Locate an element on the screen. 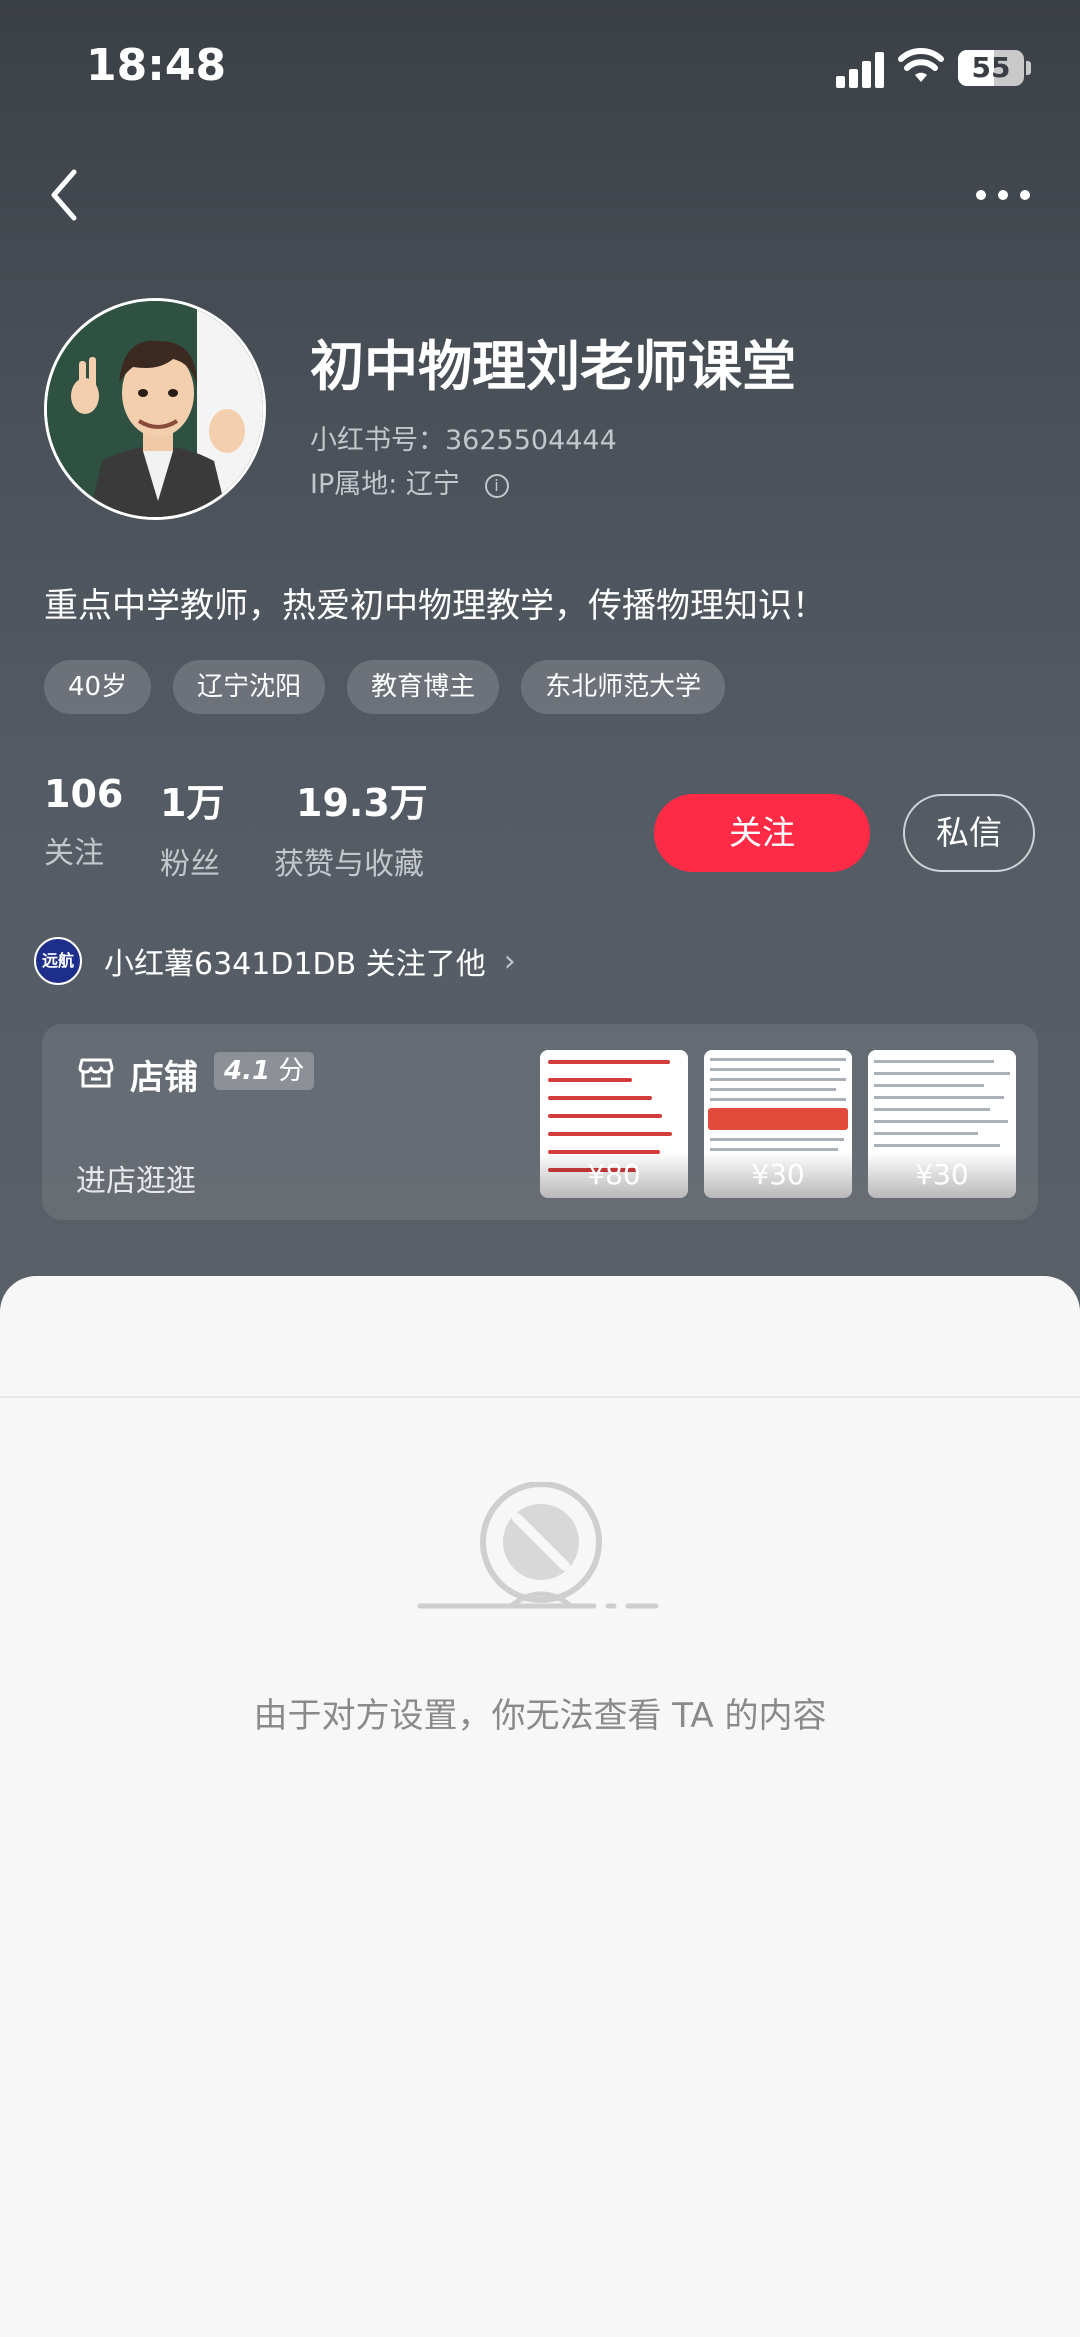 Image resolution: width=1080 pixels, height=2337 pixels. following-label: 关注 is located at coordinates (74, 853).